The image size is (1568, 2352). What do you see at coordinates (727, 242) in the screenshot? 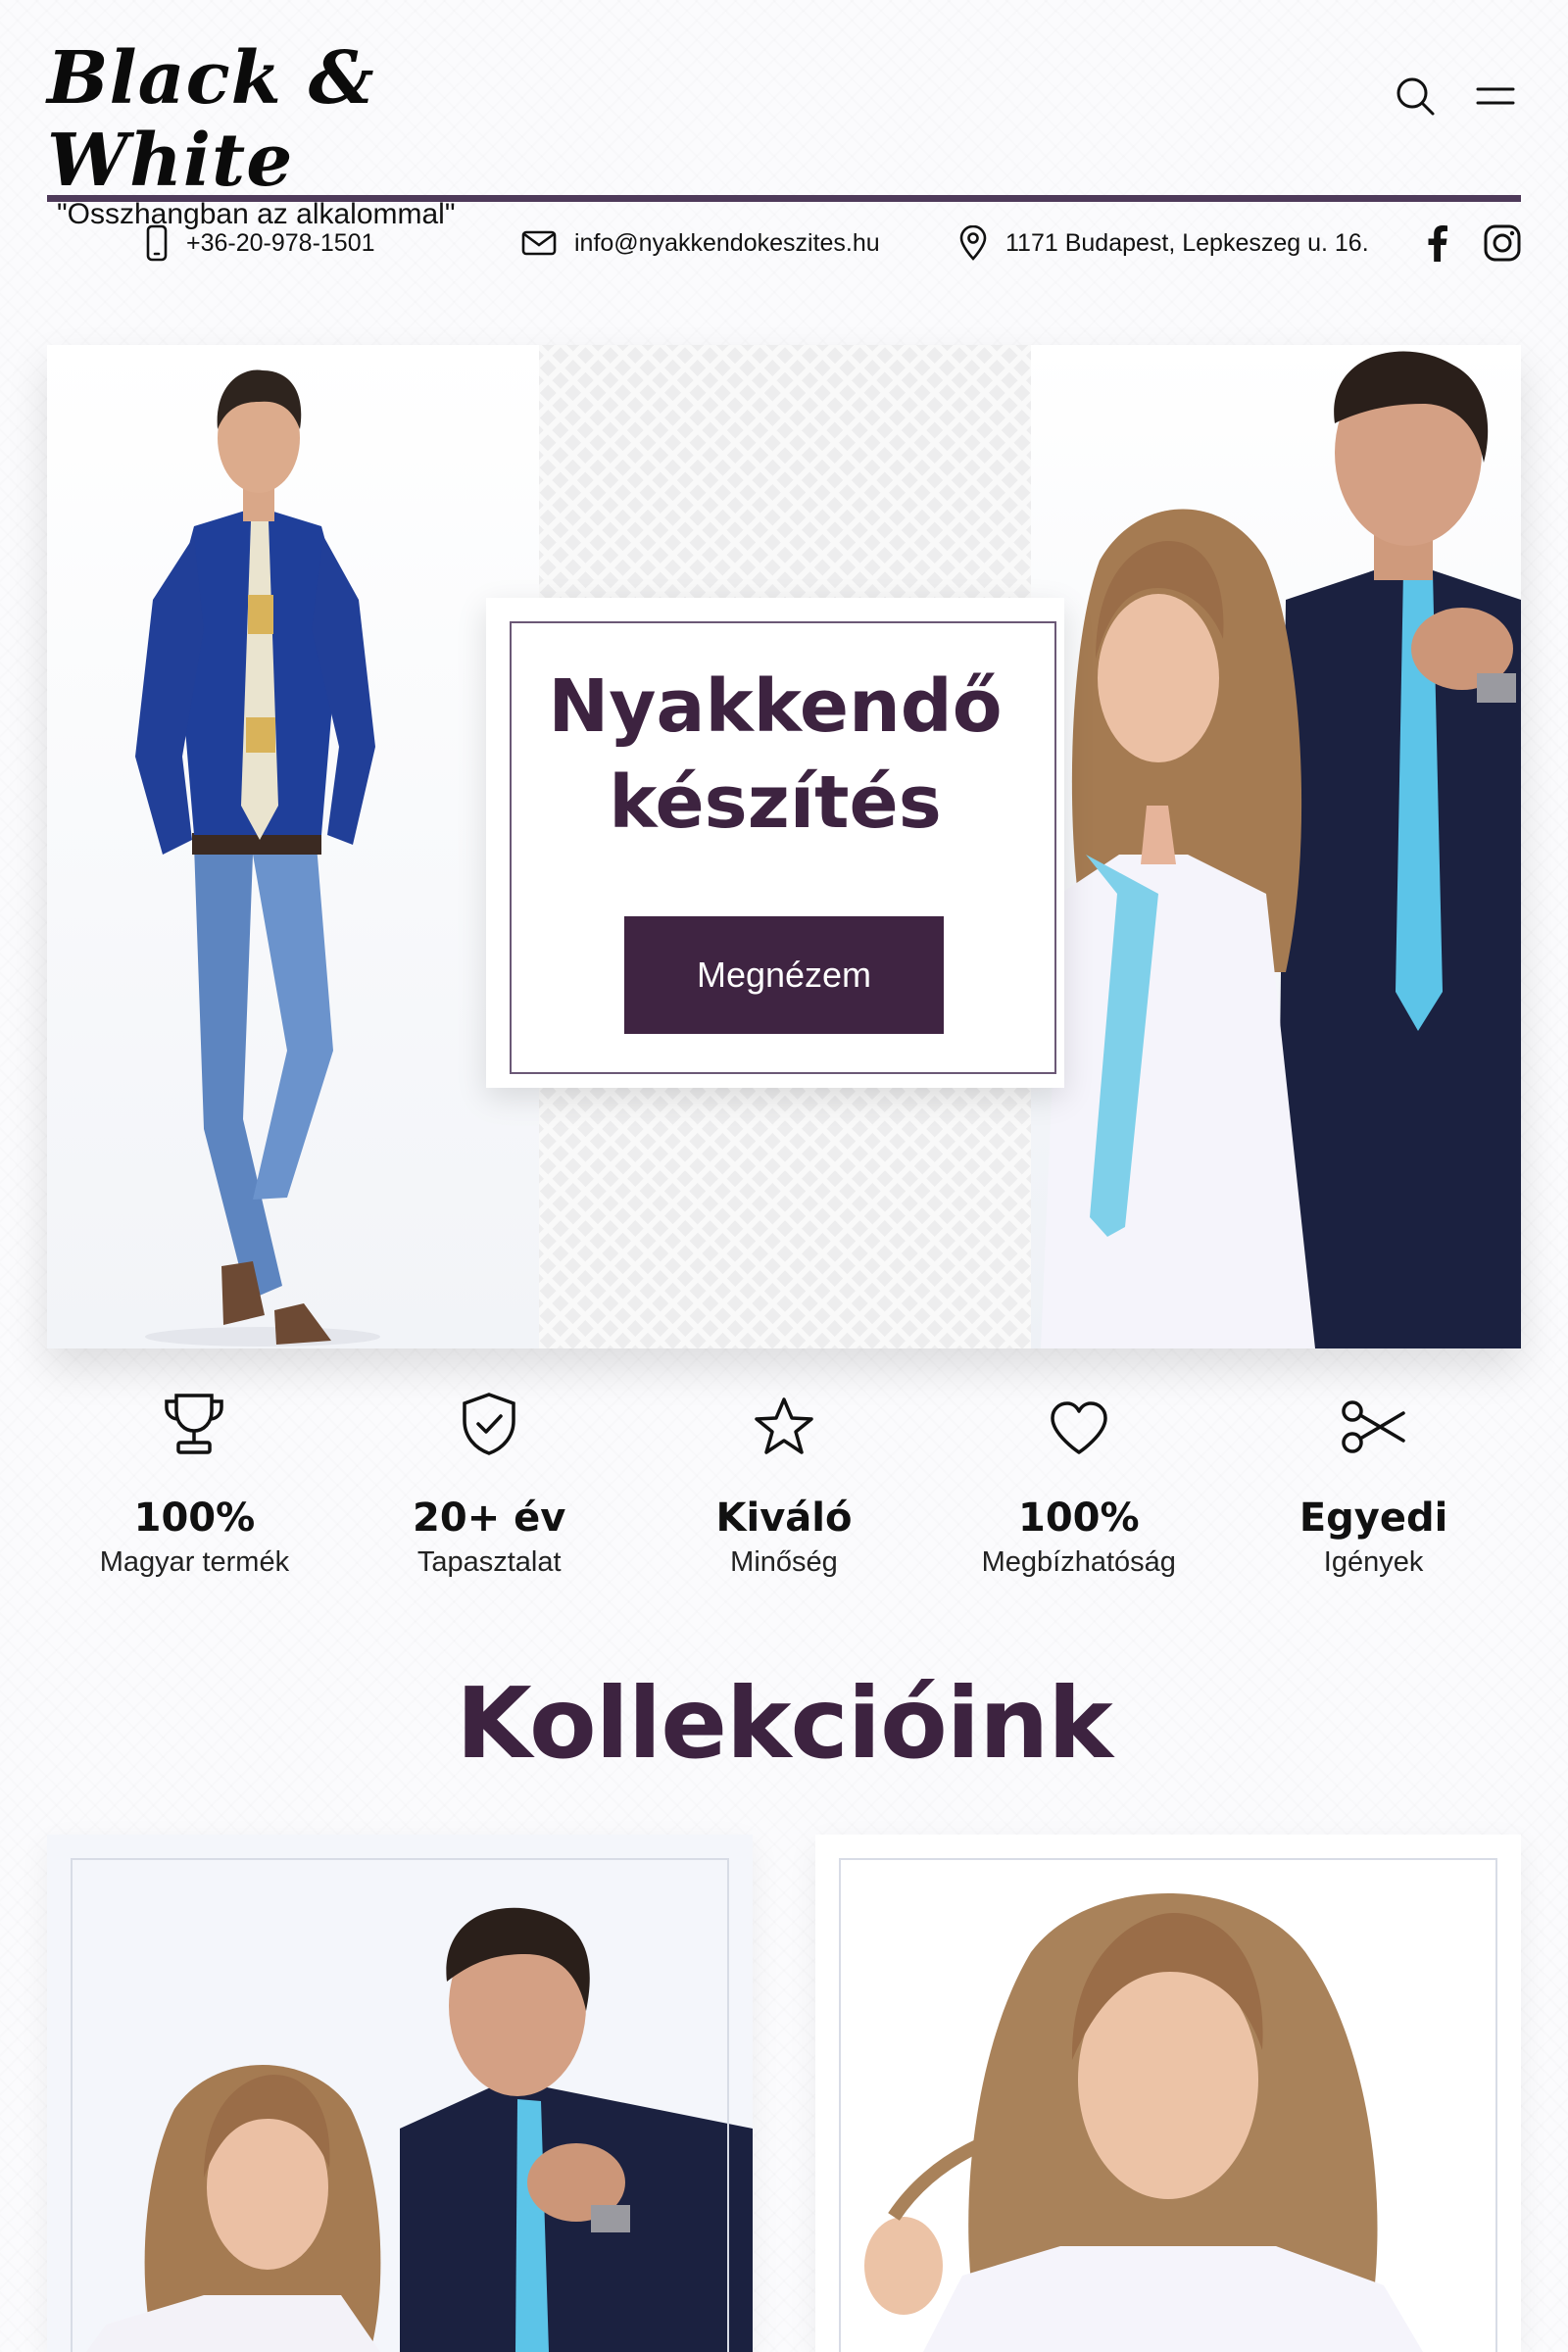
I see `email-address: info@nyakkendokeszites.hu` at bounding box center [727, 242].